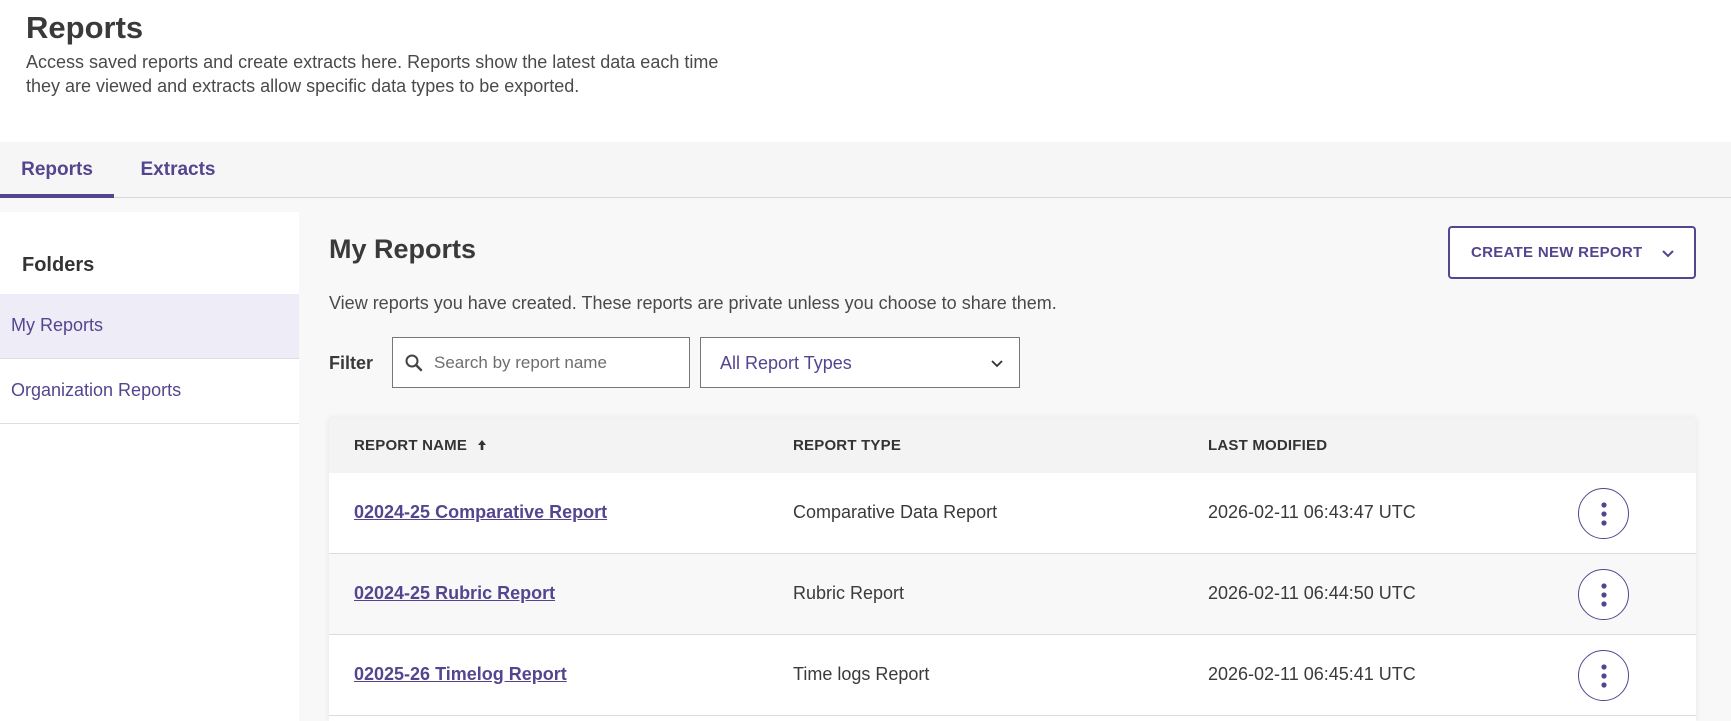  I want to click on report-name-link: 02024-25 Comparative Report, so click(480, 512).